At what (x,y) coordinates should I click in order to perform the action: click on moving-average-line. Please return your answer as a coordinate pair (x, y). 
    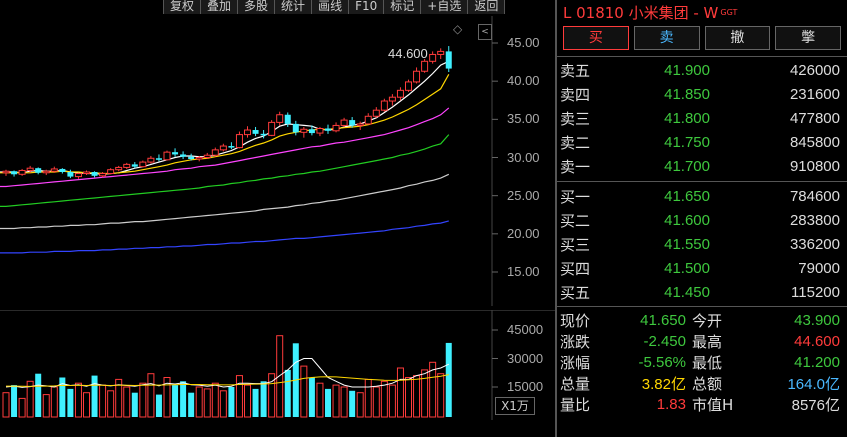
    Looking at the image, I should click on (225, 117).